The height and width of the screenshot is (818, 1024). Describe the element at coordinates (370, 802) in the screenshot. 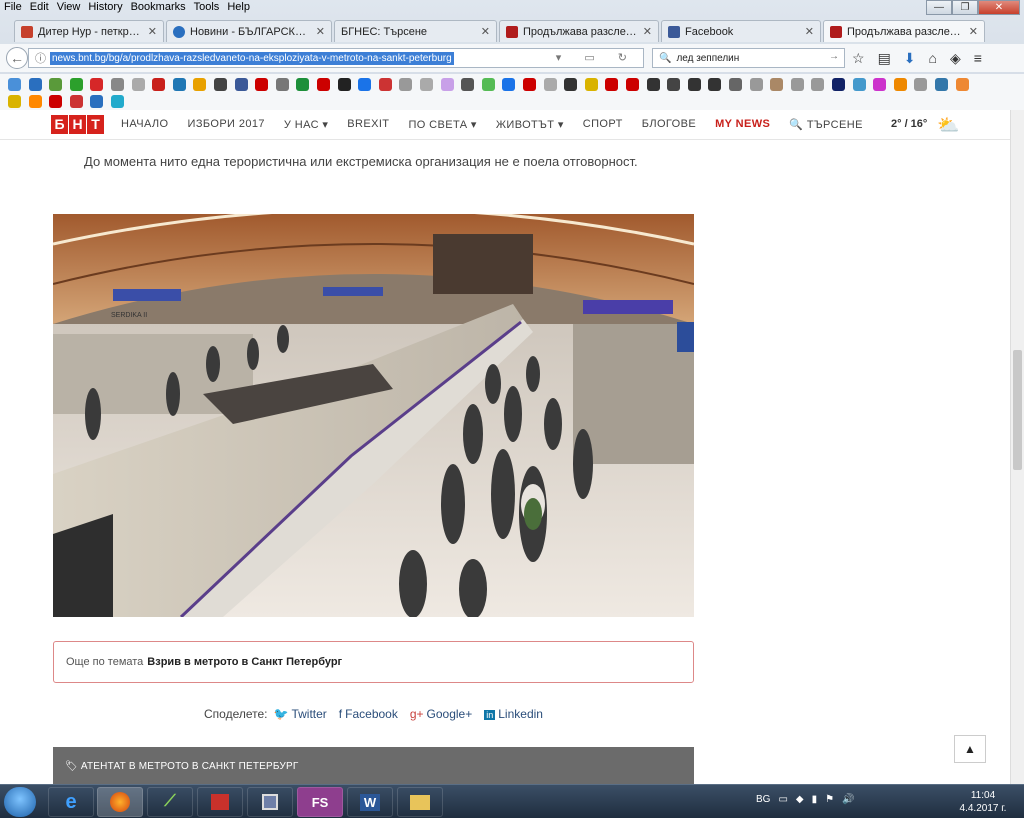

I see `word-icon: W` at that location.